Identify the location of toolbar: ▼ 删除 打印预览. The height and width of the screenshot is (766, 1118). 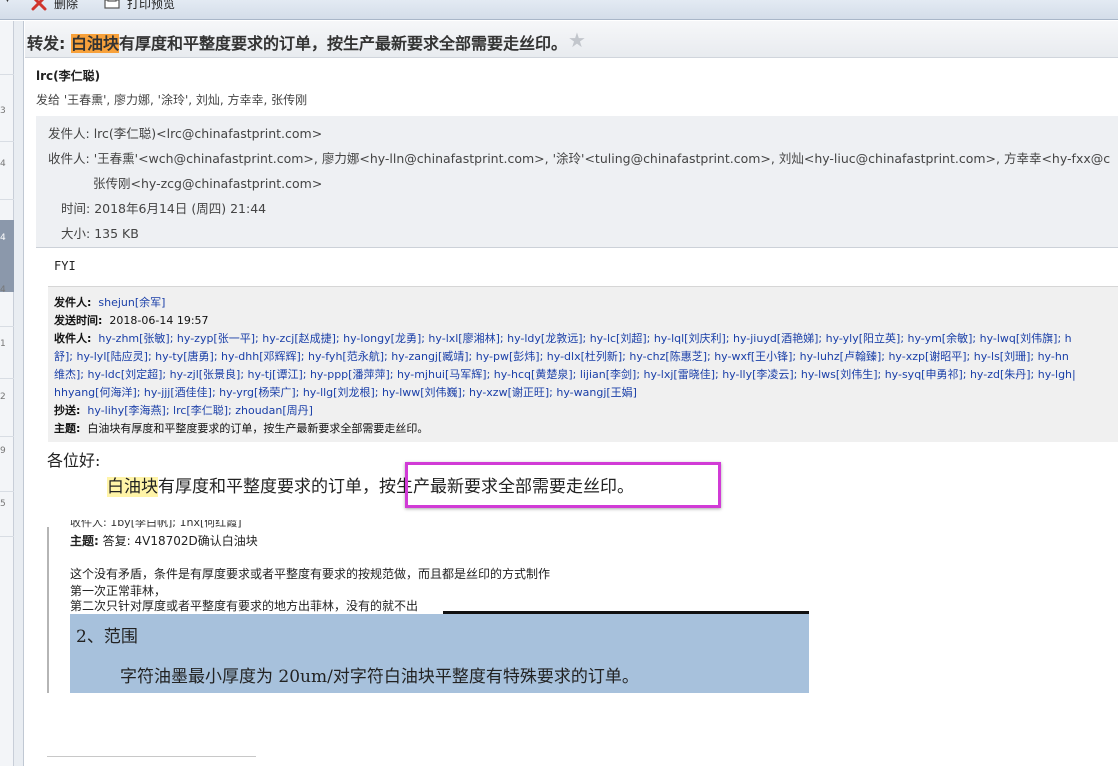
(559, 10).